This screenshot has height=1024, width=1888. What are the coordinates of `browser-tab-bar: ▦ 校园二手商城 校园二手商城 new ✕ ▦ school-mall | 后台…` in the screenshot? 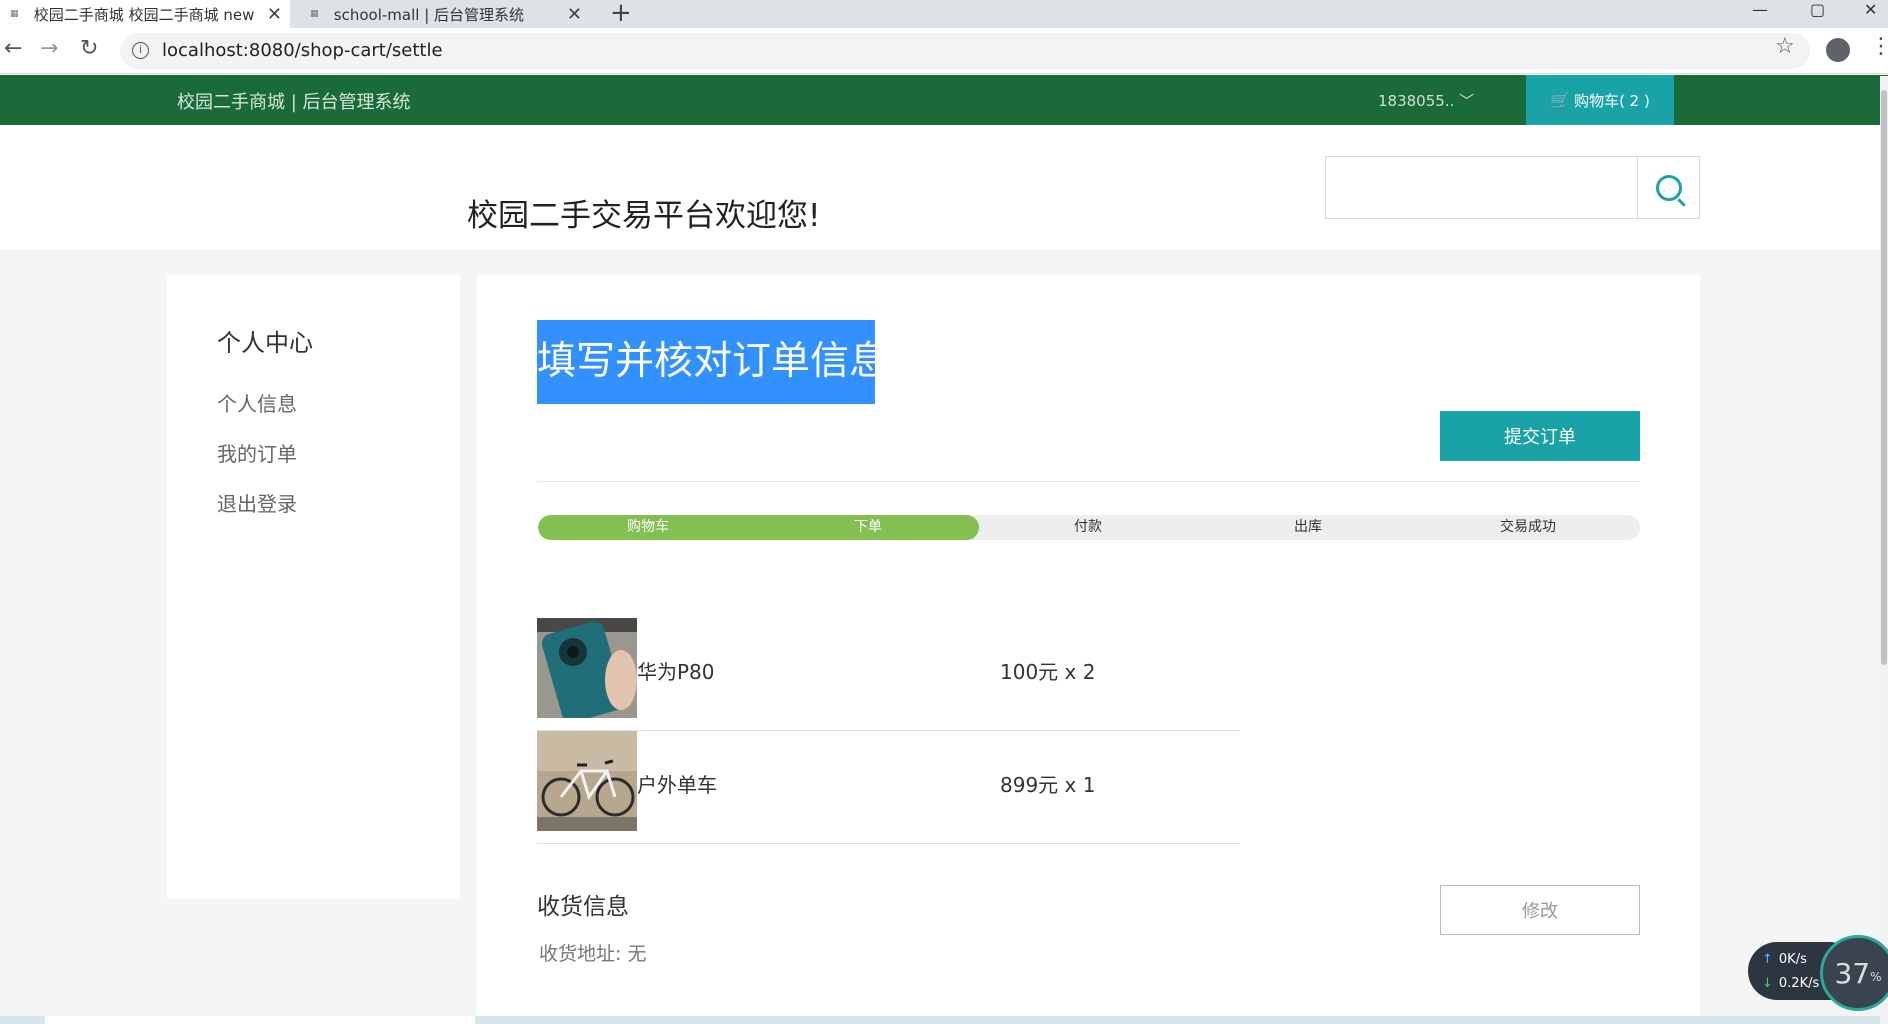 It's located at (944, 14).